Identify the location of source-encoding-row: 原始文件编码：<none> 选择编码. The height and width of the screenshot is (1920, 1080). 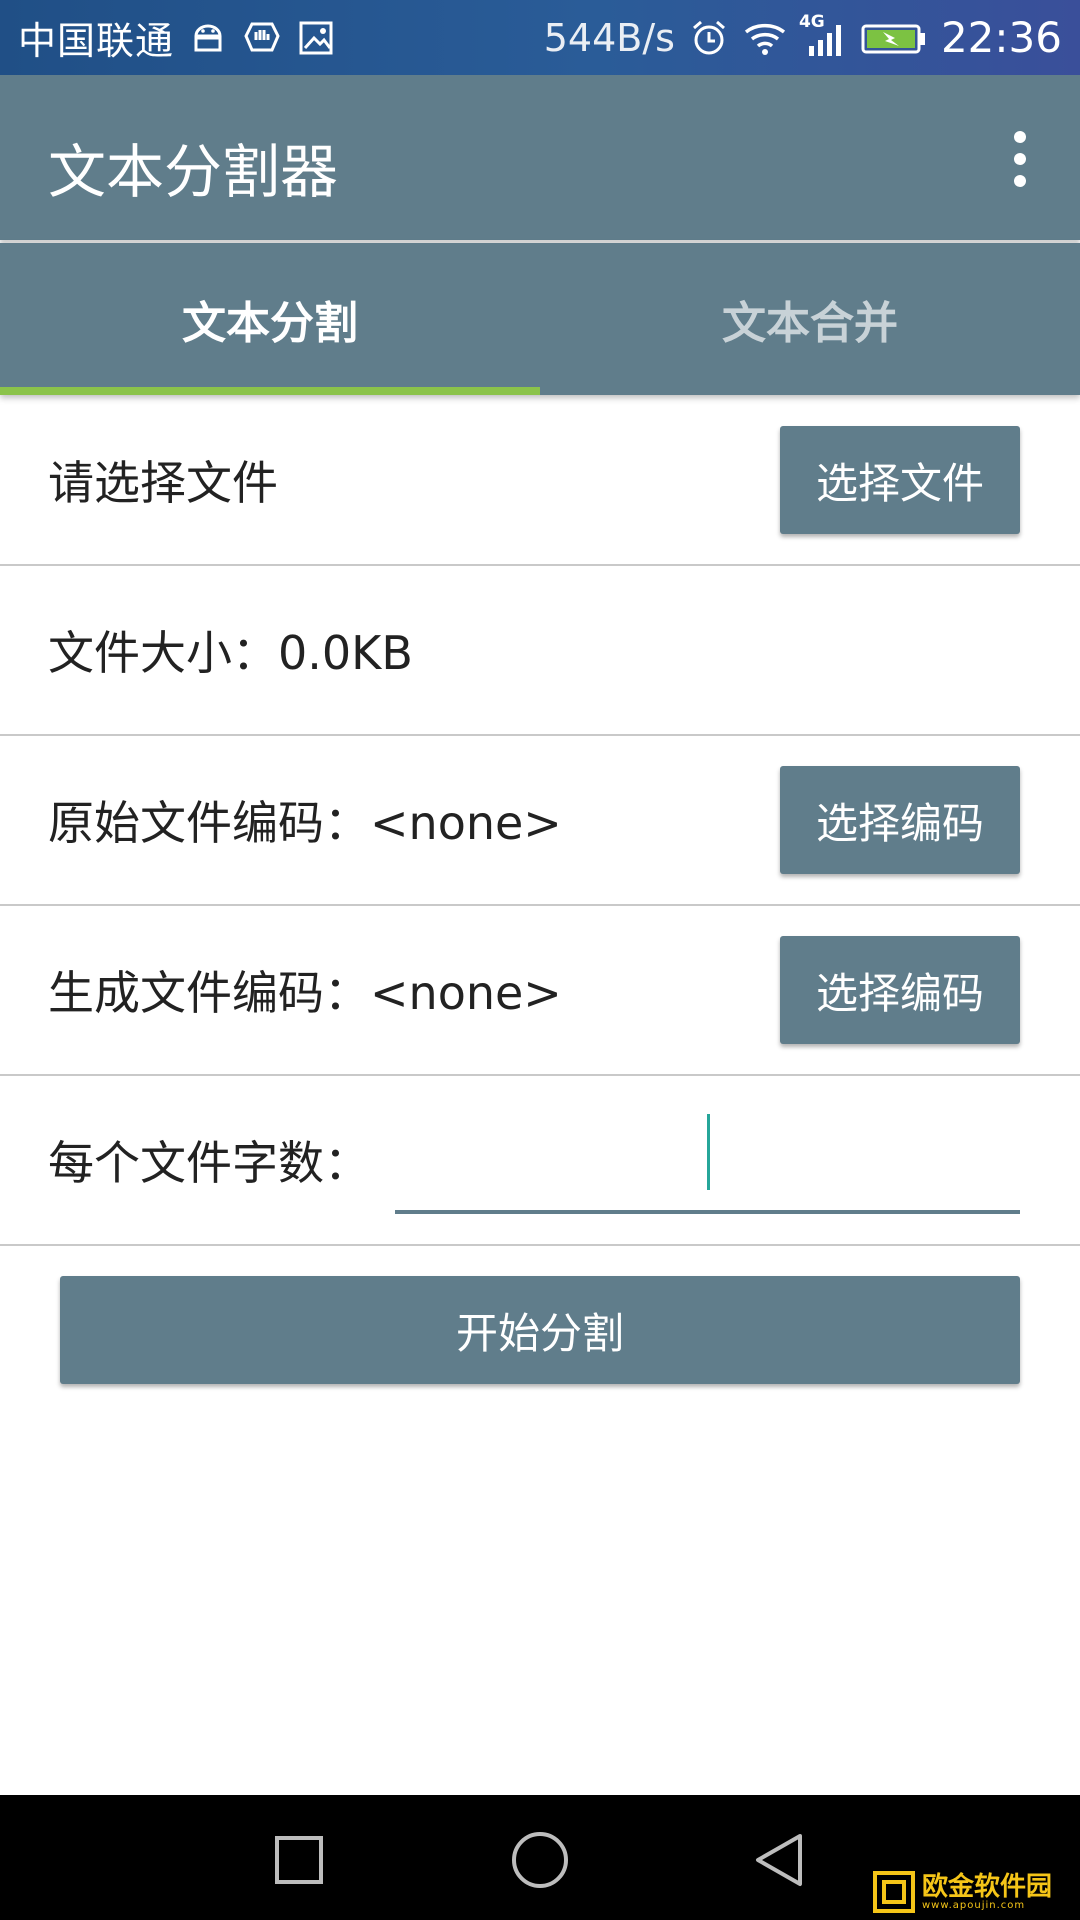
(540, 821).